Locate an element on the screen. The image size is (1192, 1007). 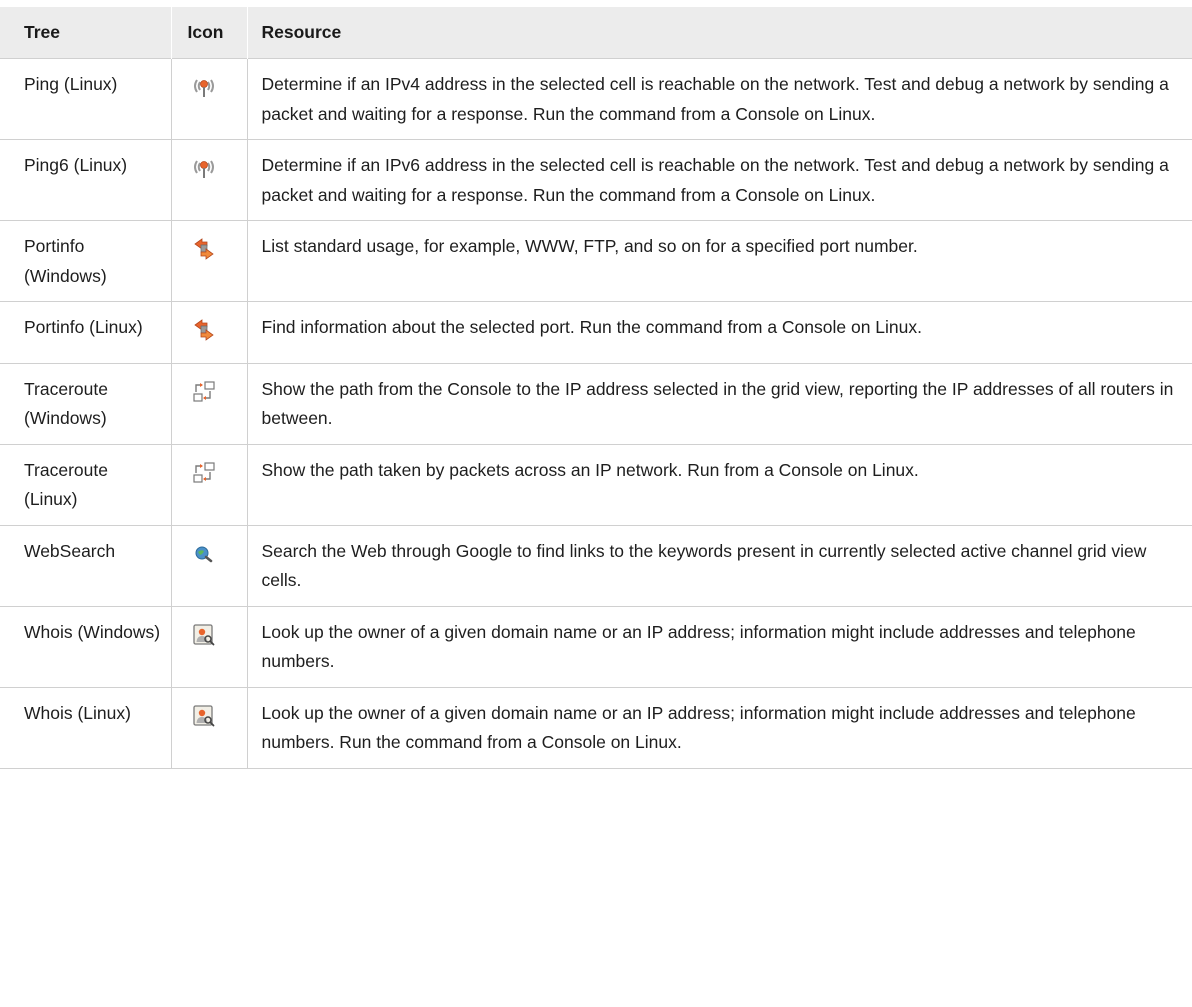
tree-cell: Whois (Windows) is located at coordinates (86, 646).